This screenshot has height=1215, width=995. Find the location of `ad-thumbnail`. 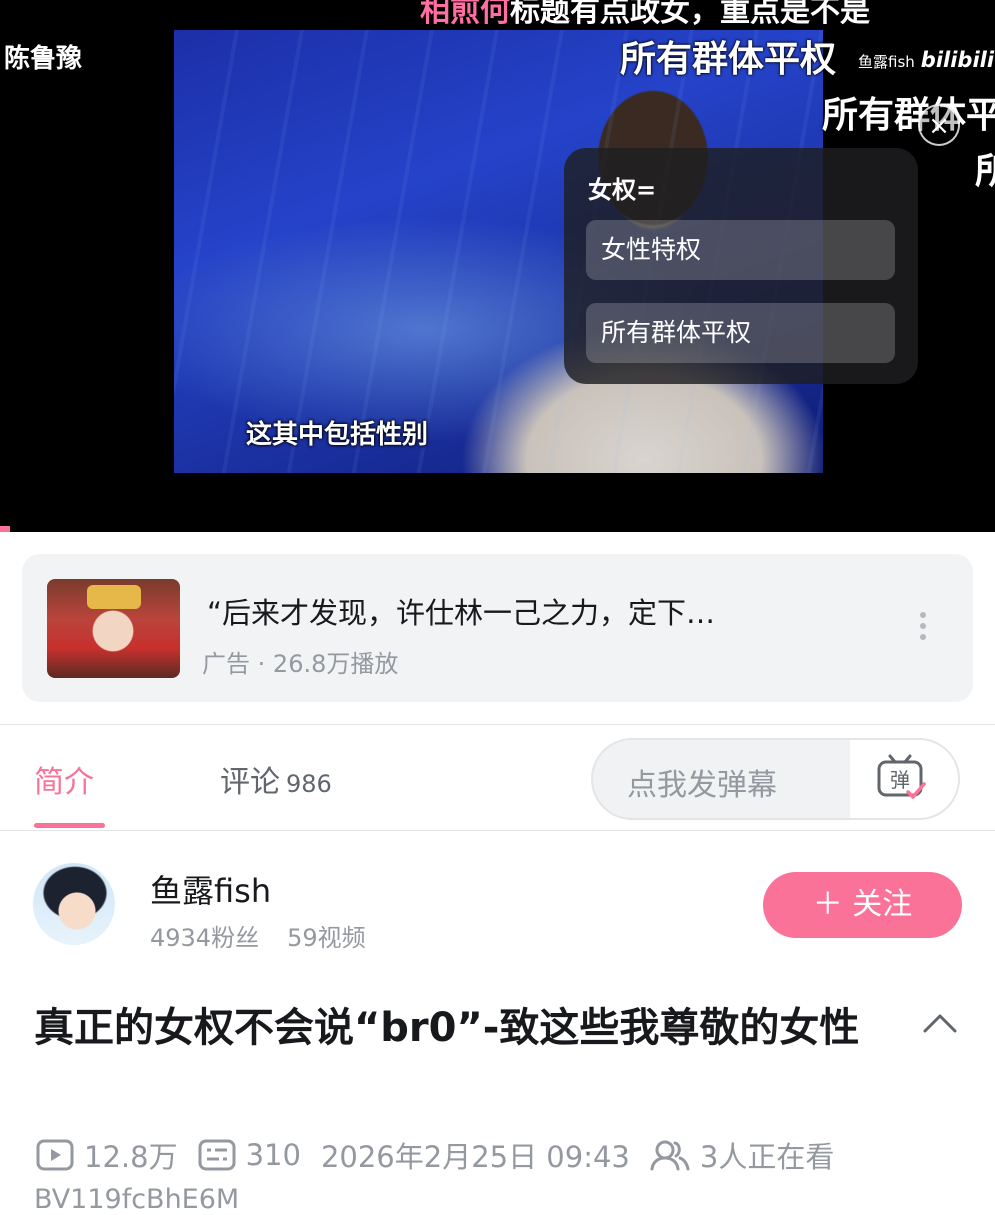

ad-thumbnail is located at coordinates (113, 628).